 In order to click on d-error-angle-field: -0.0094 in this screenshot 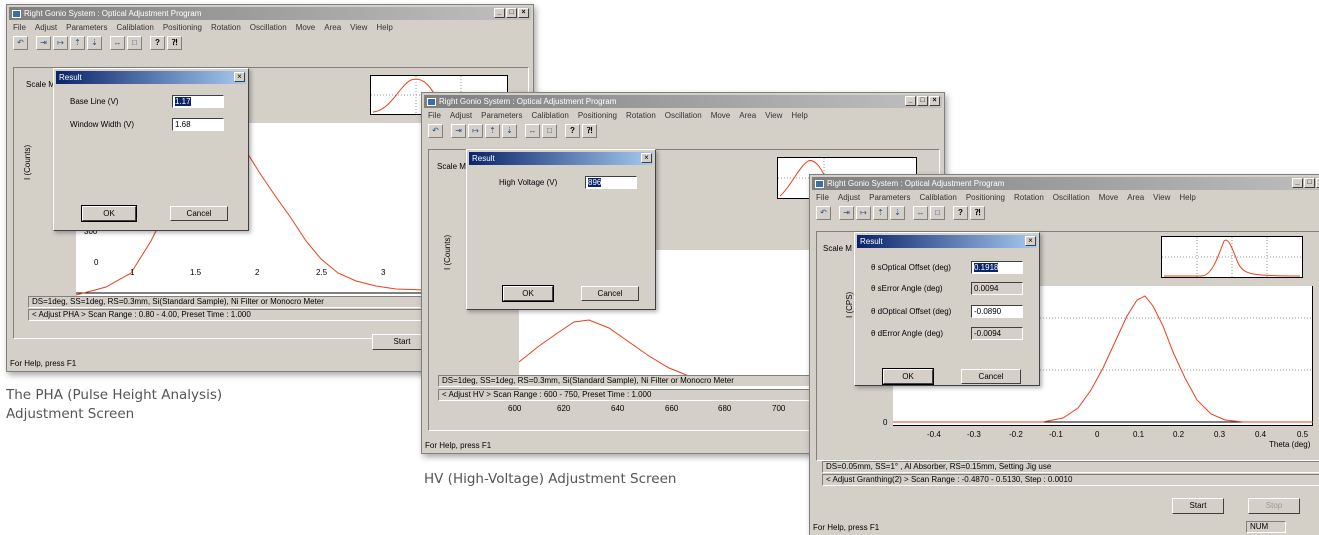, I will do `click(997, 333)`.